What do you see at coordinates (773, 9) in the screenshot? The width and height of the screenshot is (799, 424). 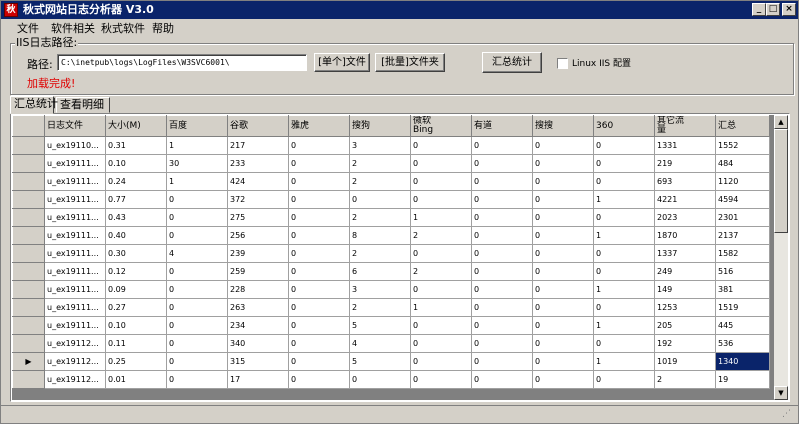 I see `maximize-button: □` at bounding box center [773, 9].